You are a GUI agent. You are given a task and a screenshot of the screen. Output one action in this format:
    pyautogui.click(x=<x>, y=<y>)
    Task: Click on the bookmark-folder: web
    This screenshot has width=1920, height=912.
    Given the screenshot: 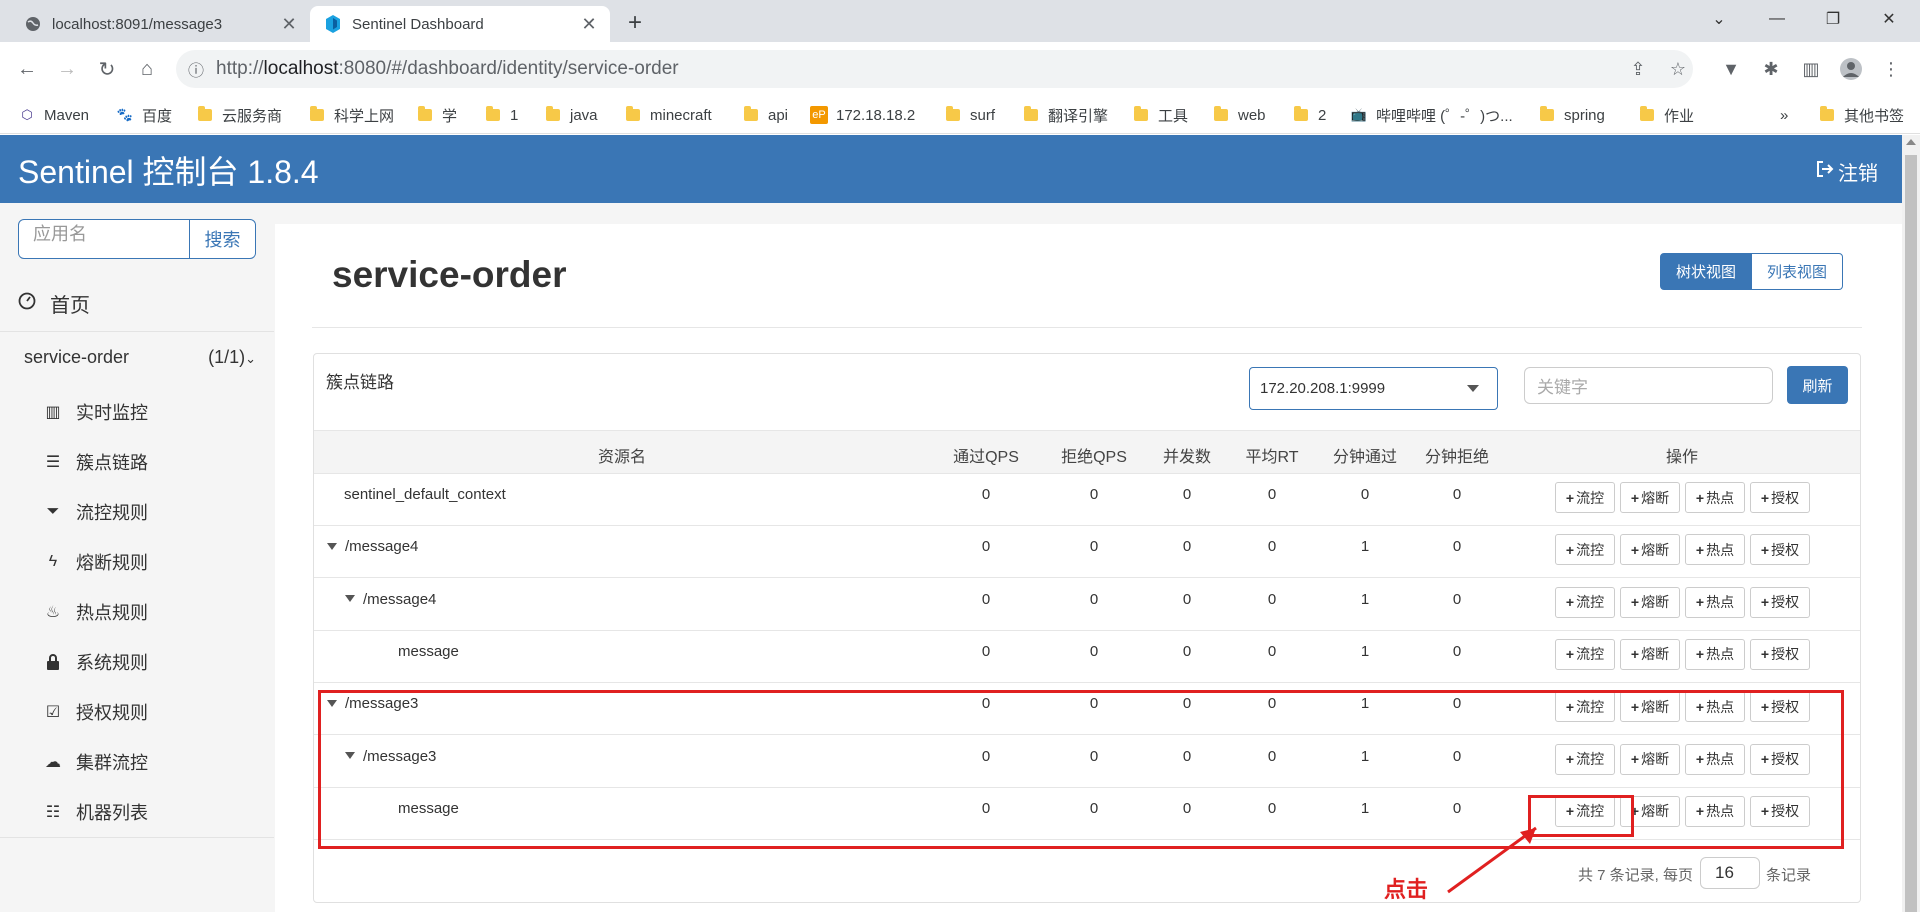 What is the action you would take?
    pyautogui.click(x=1240, y=115)
    